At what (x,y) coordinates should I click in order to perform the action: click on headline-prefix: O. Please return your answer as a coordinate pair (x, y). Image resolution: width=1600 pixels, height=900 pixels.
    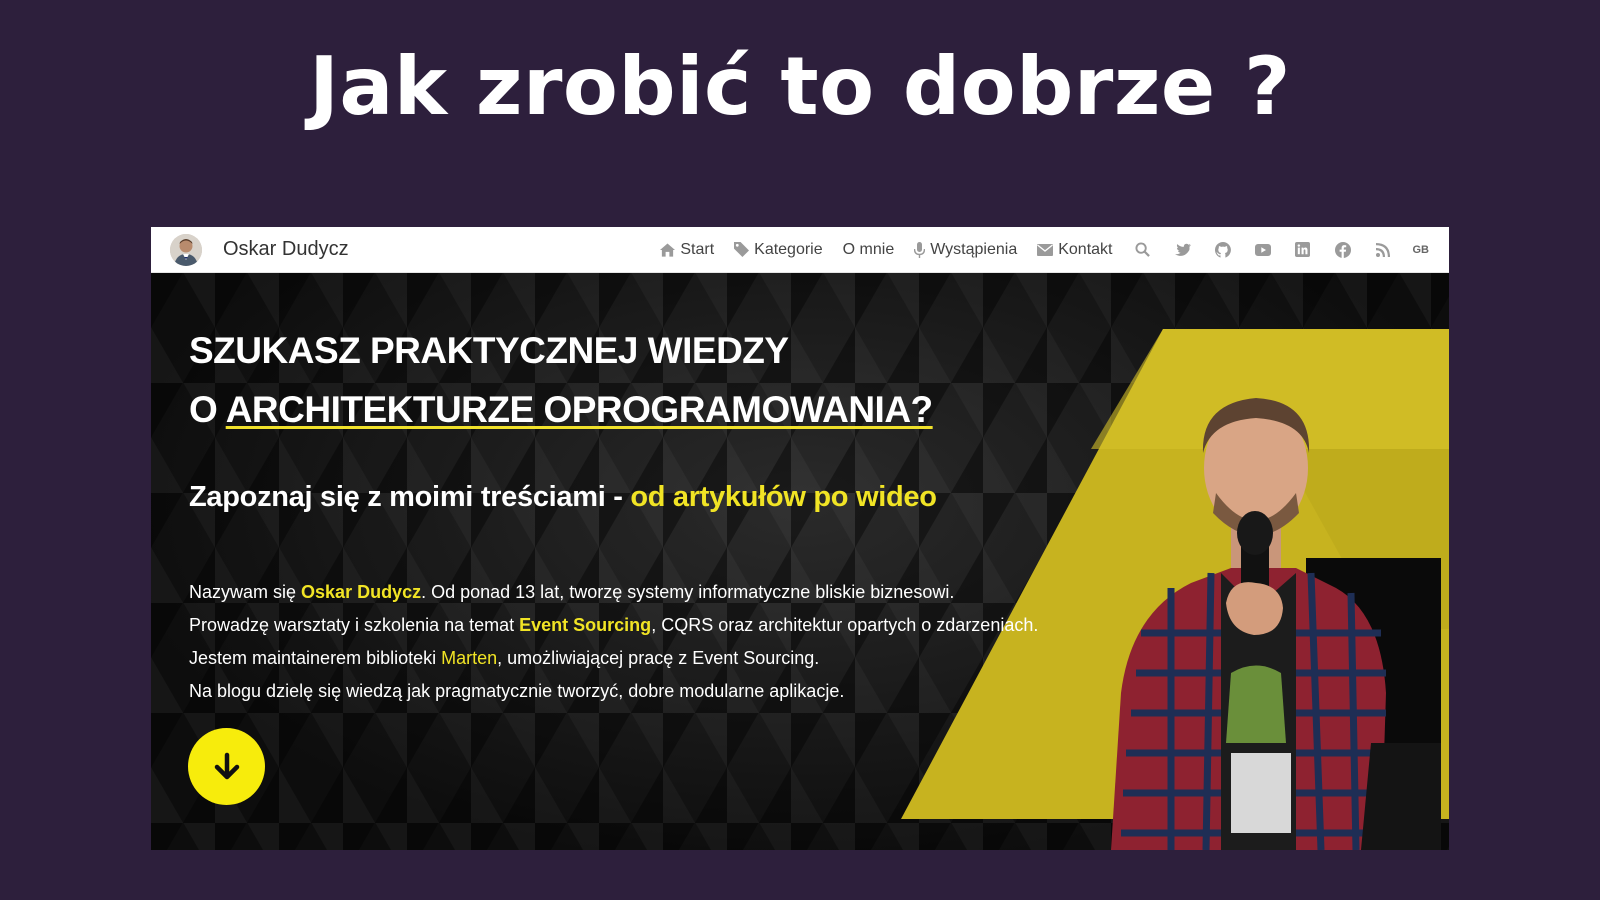
    Looking at the image, I should click on (207, 409).